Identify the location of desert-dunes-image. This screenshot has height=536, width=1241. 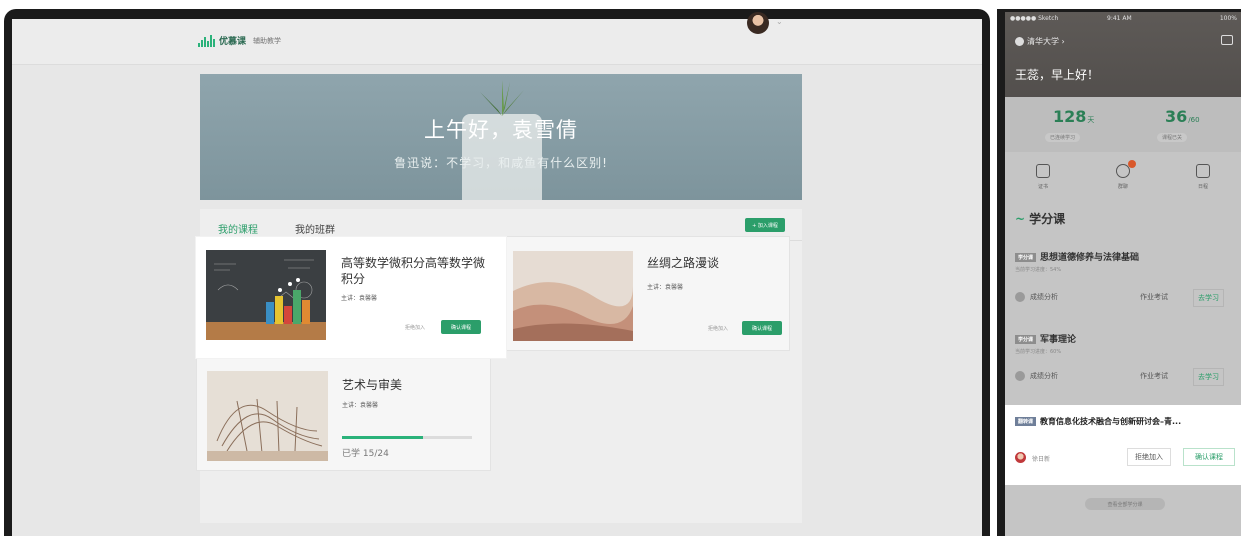
(573, 296).